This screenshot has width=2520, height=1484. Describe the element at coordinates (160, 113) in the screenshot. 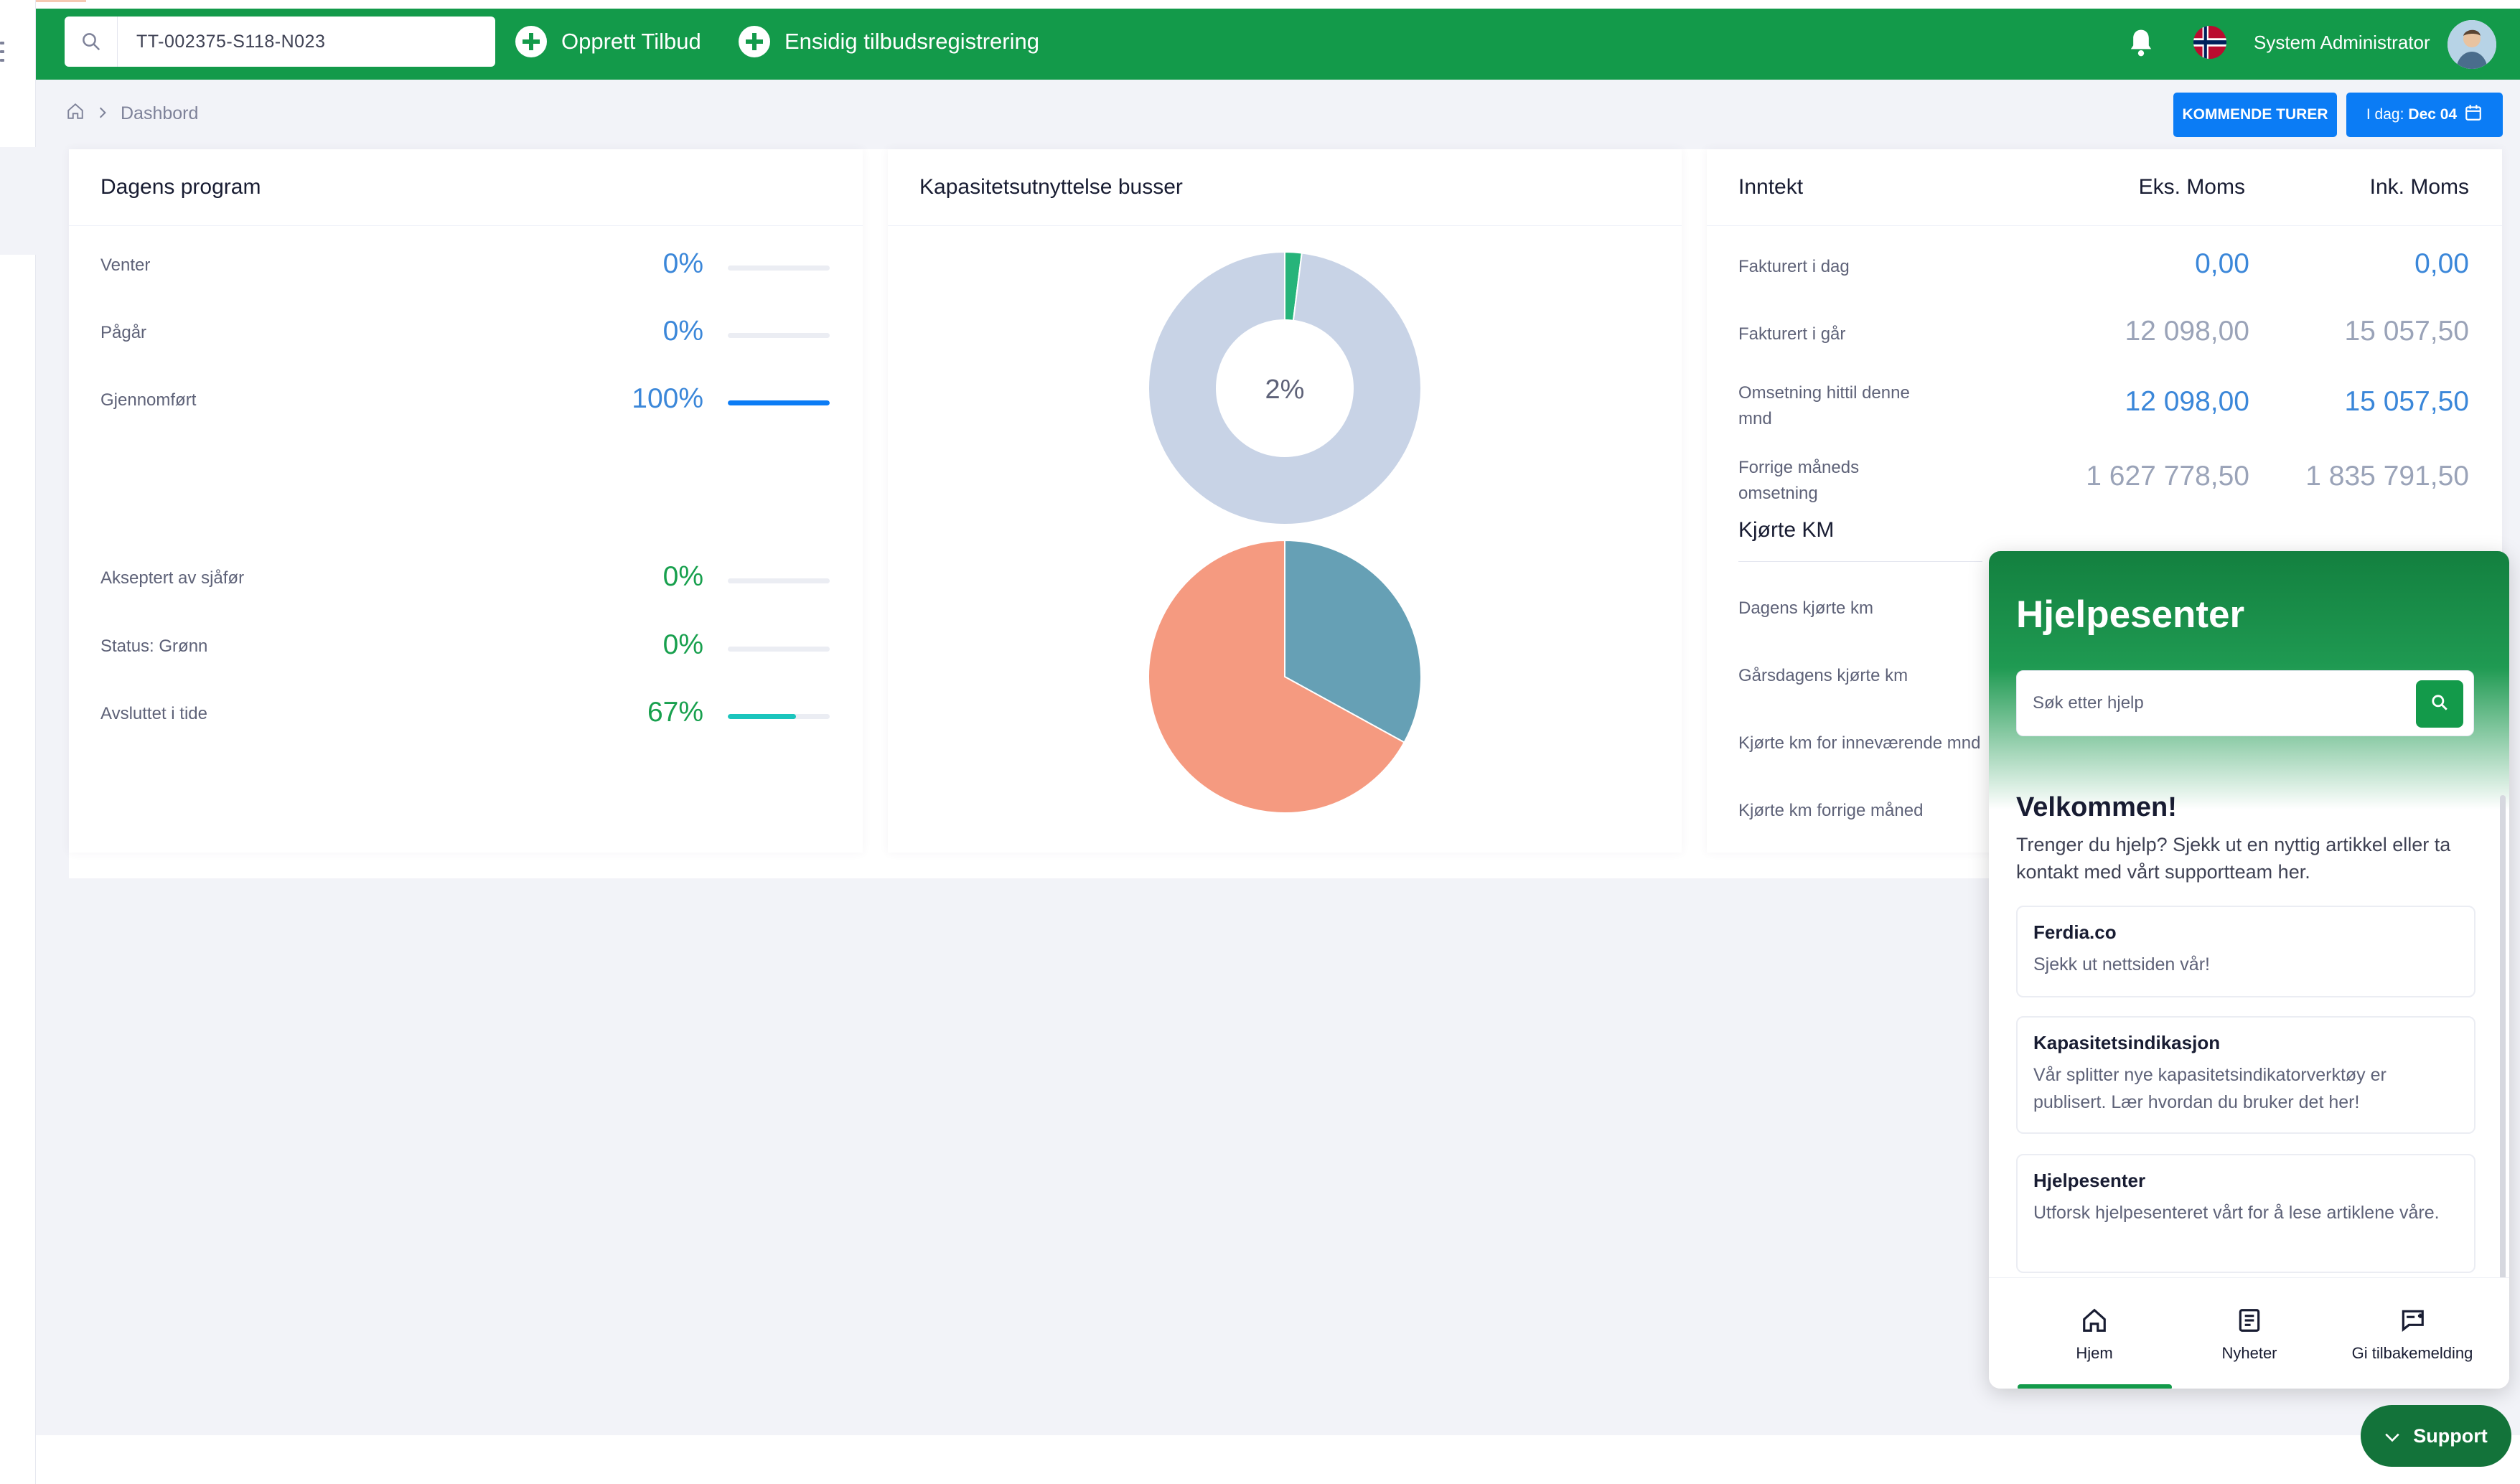

I see `breadcrumb-current: Dashbord` at that location.